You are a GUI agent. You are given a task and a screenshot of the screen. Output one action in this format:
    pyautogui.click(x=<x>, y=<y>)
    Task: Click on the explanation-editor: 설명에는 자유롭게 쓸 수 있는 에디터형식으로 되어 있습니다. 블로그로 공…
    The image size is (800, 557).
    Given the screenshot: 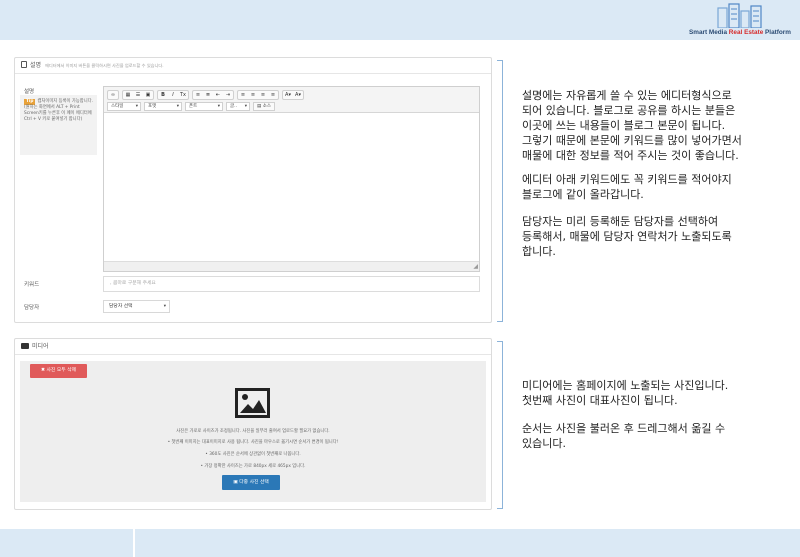 What is the action you would take?
    pyautogui.click(x=632, y=125)
    